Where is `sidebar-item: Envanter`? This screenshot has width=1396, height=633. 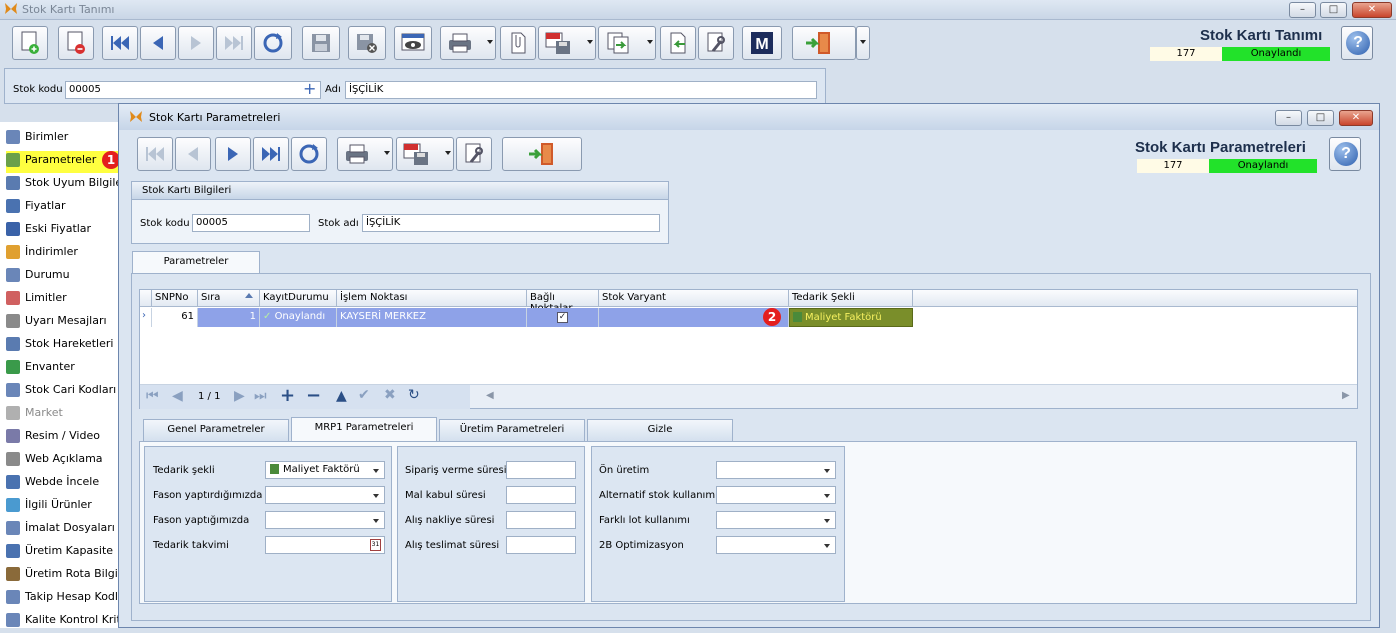 sidebar-item: Envanter is located at coordinates (62, 369).